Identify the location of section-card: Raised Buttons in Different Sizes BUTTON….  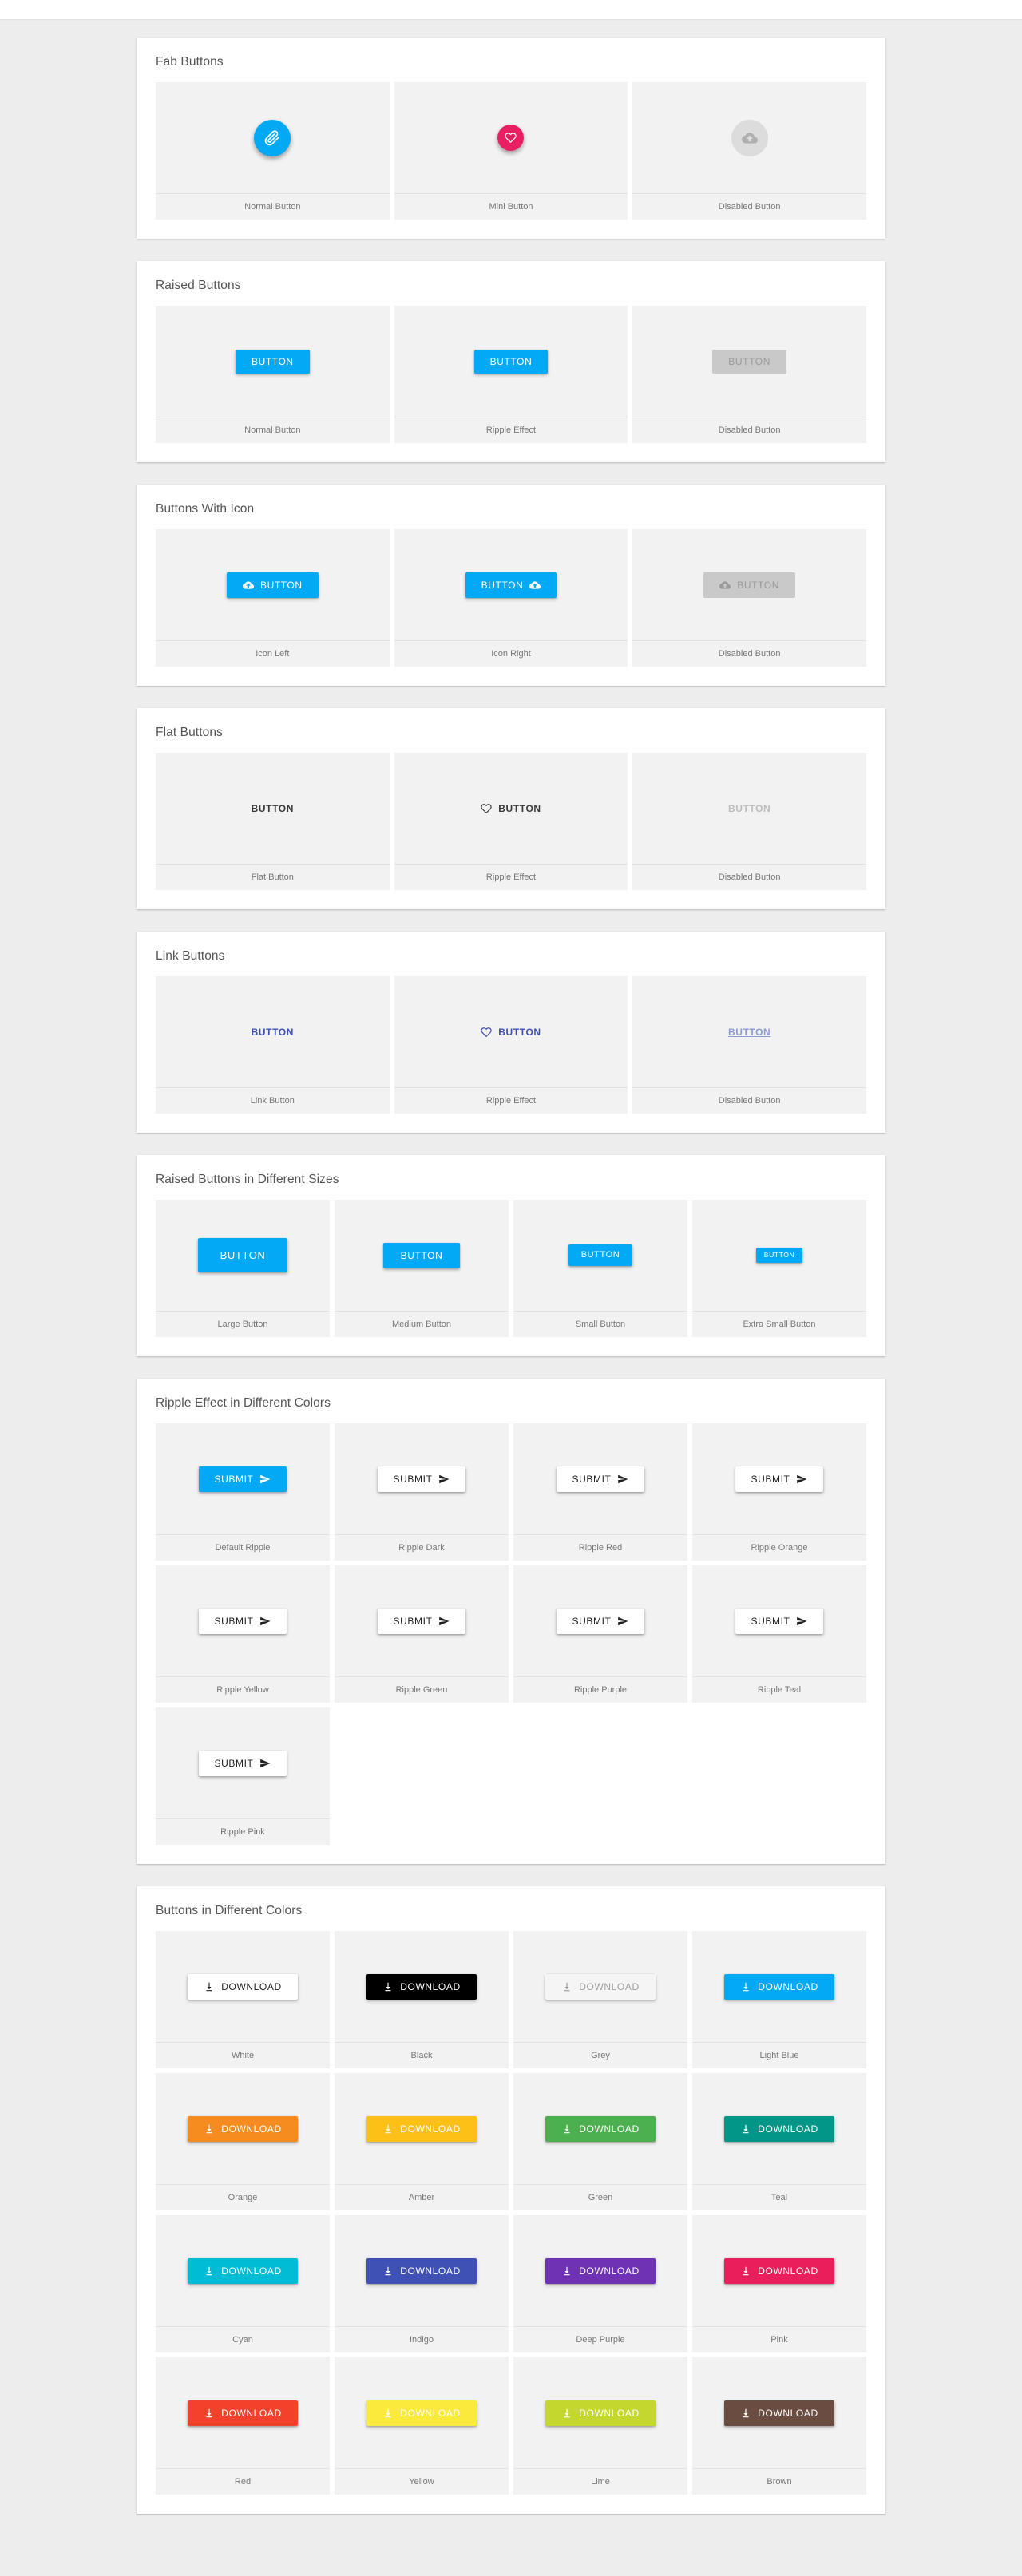
(511, 1255).